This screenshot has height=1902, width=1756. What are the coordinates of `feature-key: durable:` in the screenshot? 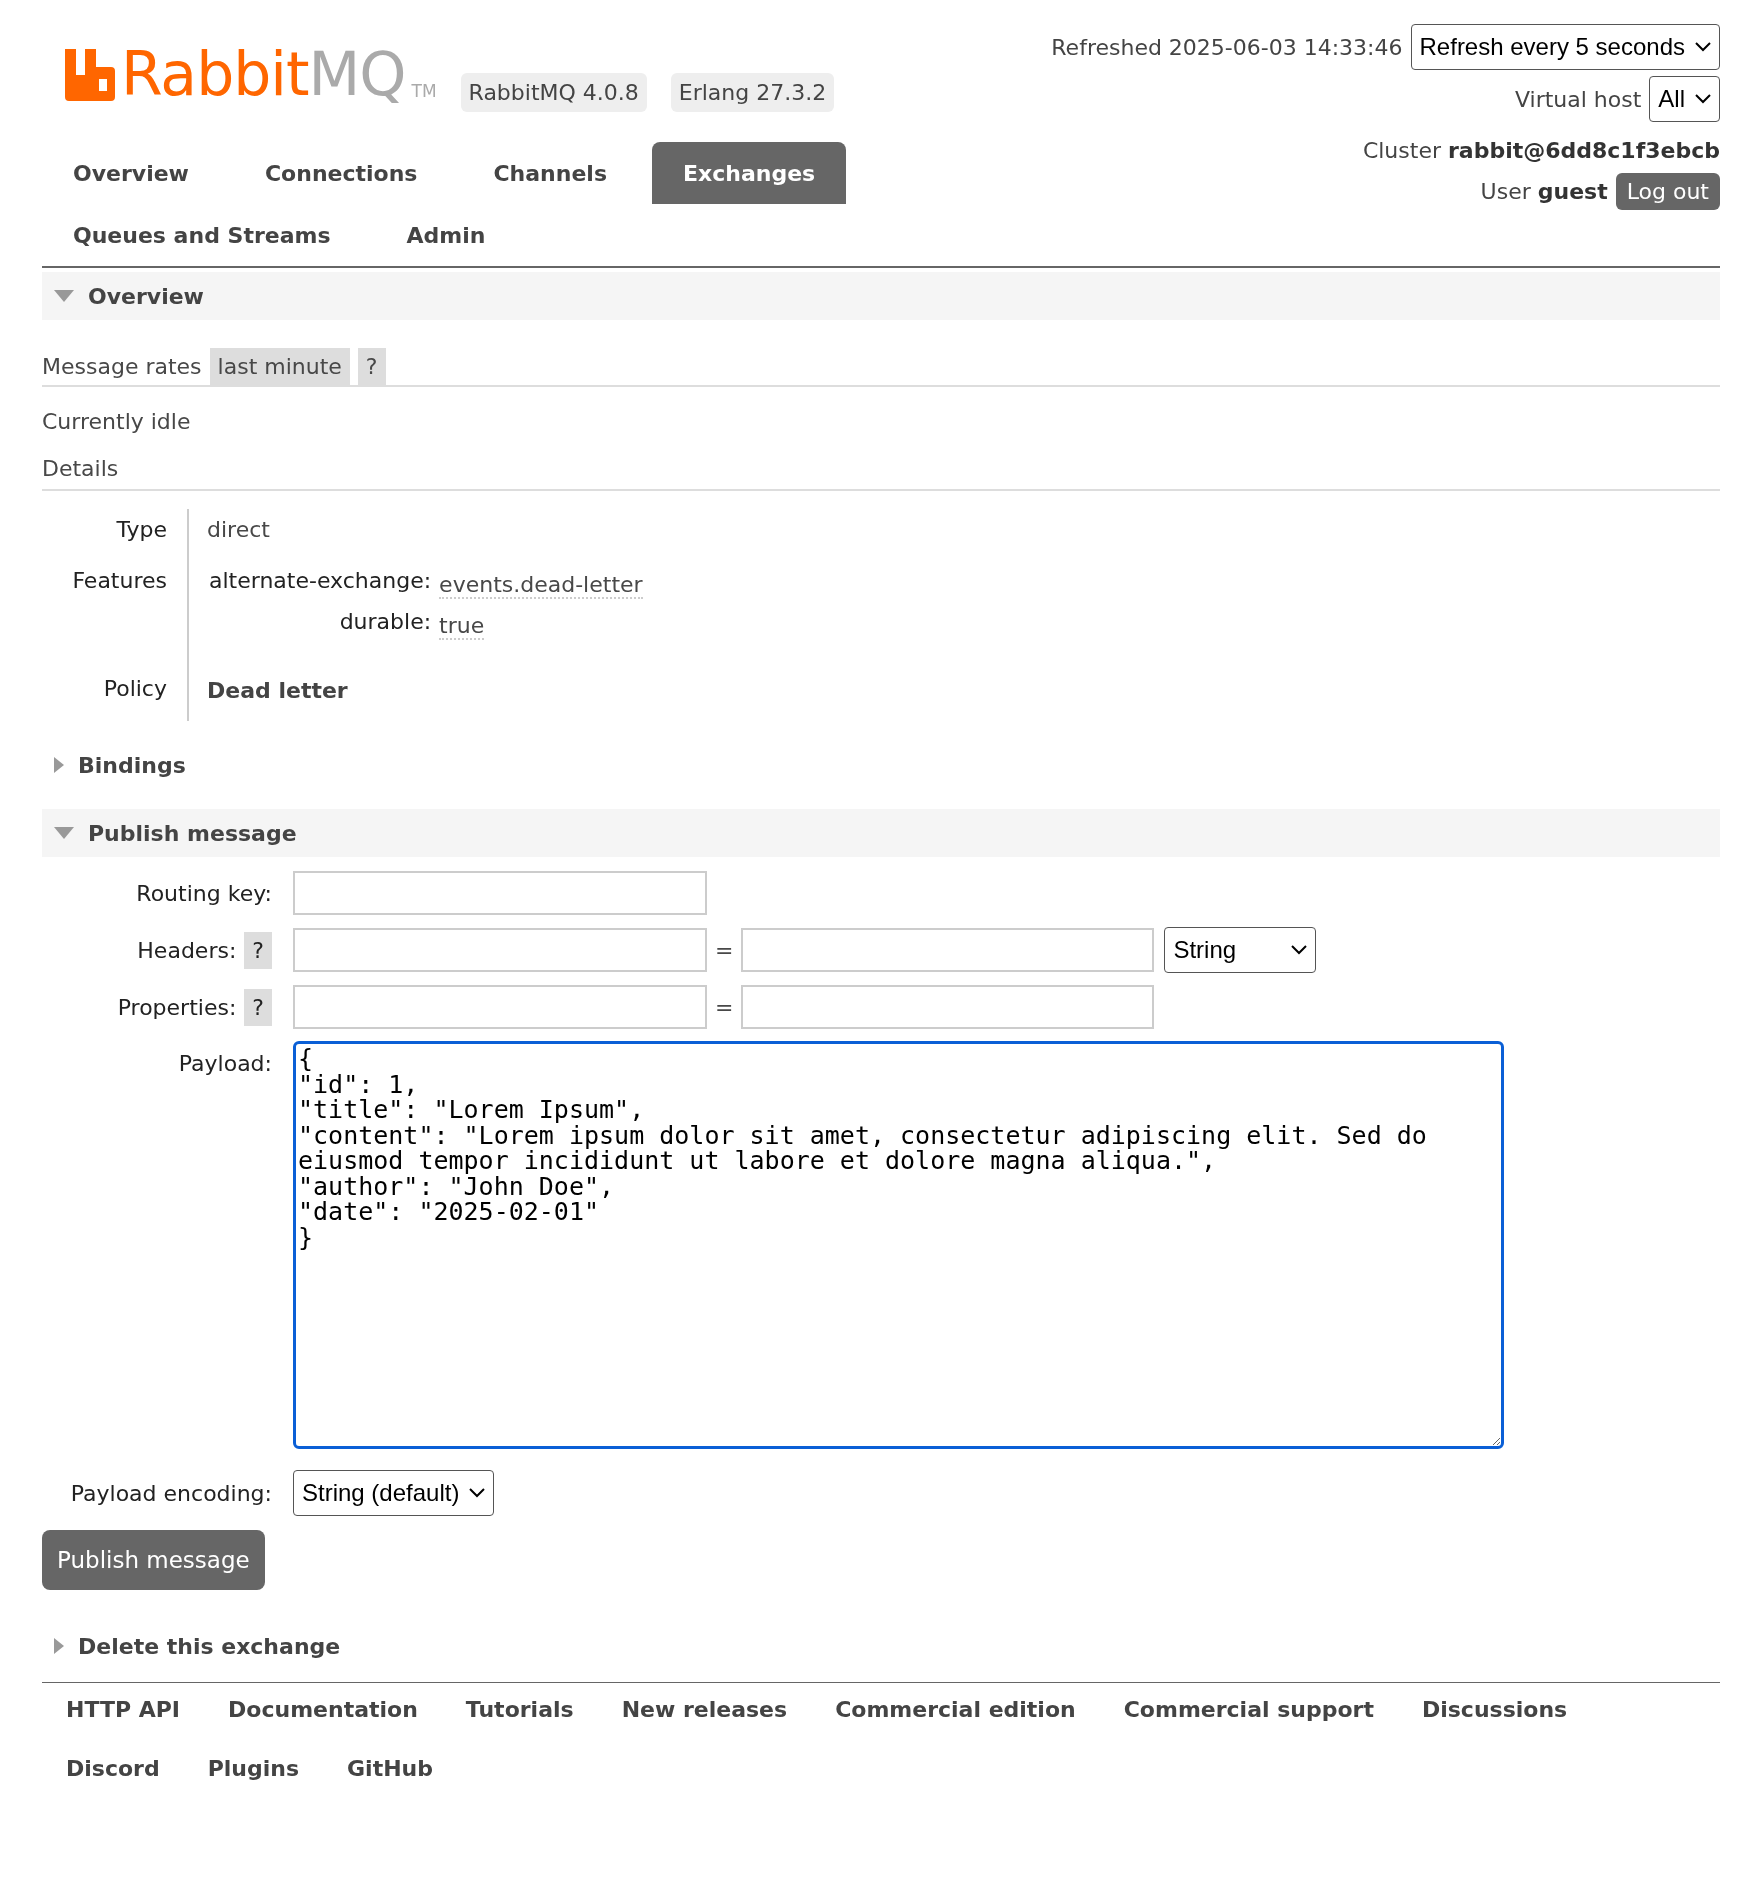 It's located at (320, 623).